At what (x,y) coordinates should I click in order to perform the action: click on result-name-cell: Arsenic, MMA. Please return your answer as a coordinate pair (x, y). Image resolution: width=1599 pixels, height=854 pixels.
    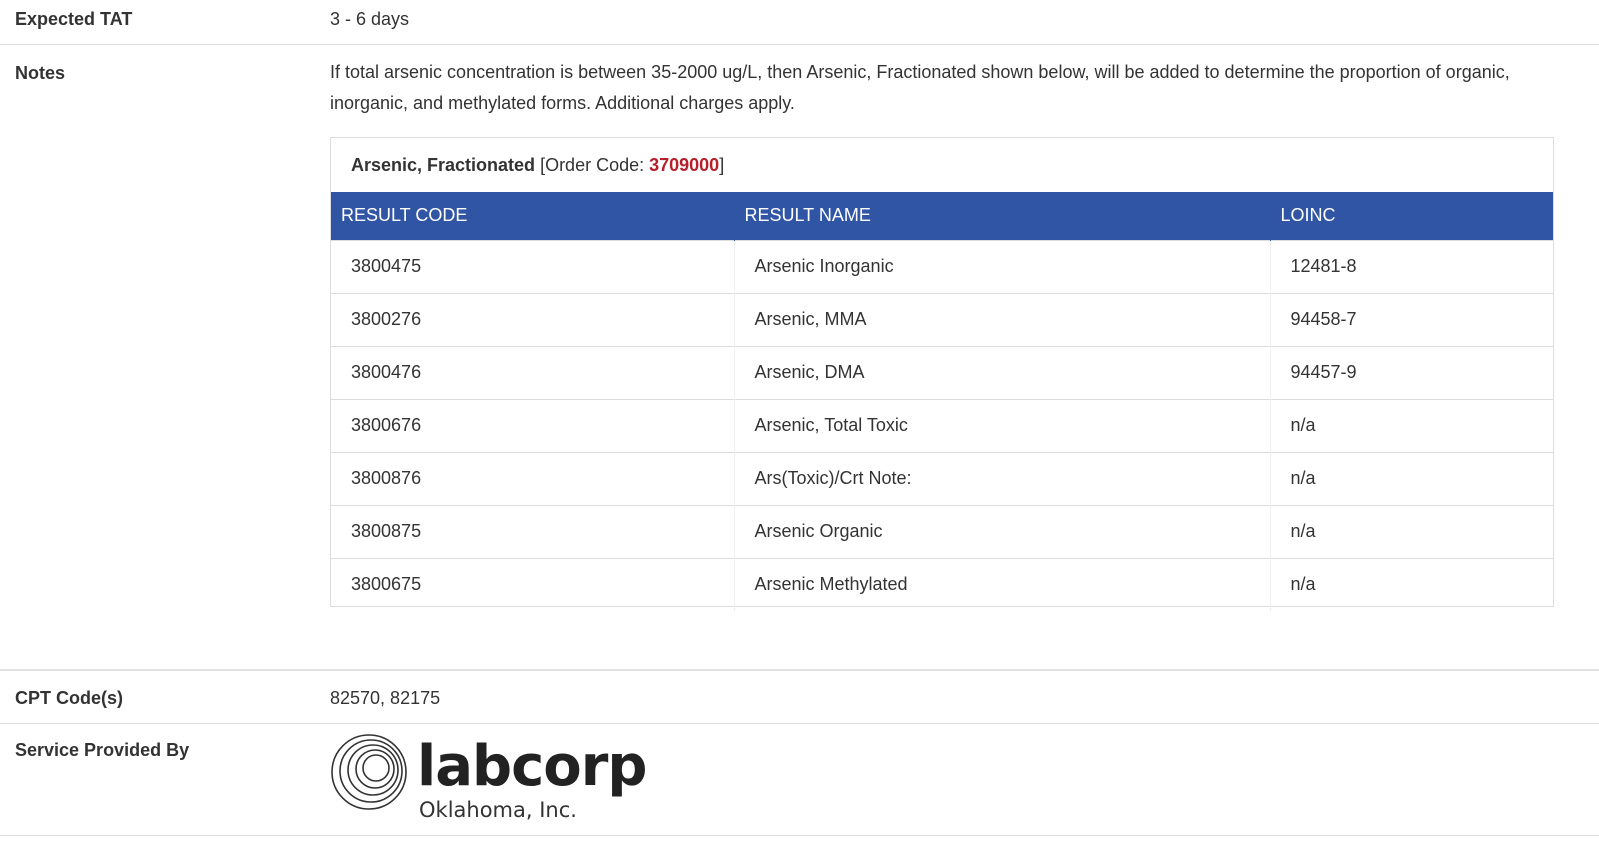
    Looking at the image, I should click on (1001, 319).